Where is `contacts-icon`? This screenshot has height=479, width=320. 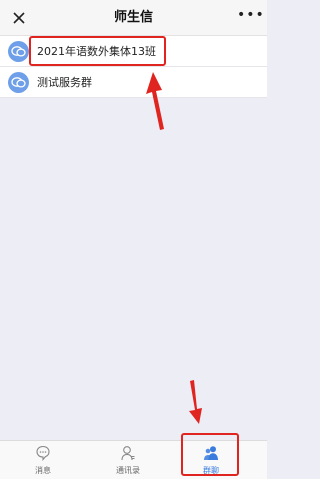 contacts-icon is located at coordinates (128, 453).